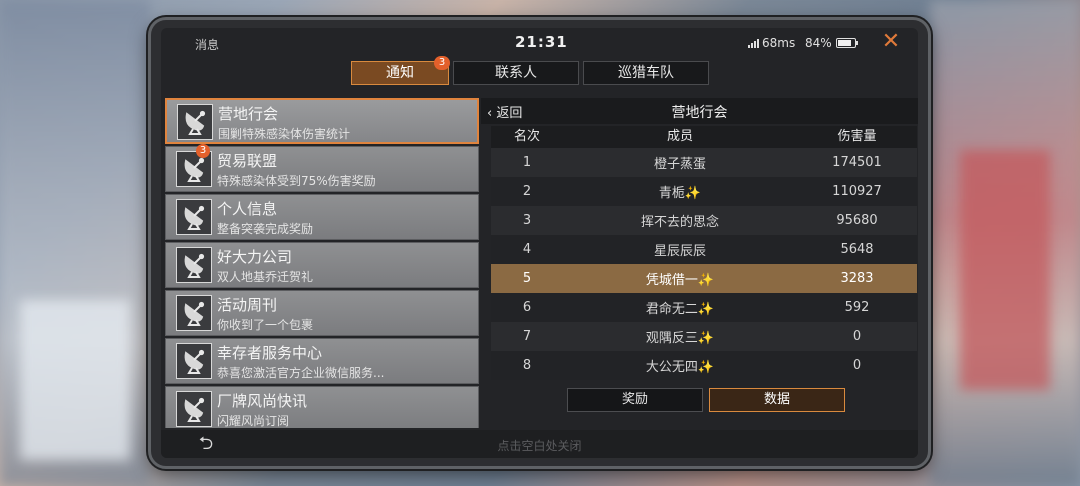  I want to click on network-status: 68ms, so click(771, 43).